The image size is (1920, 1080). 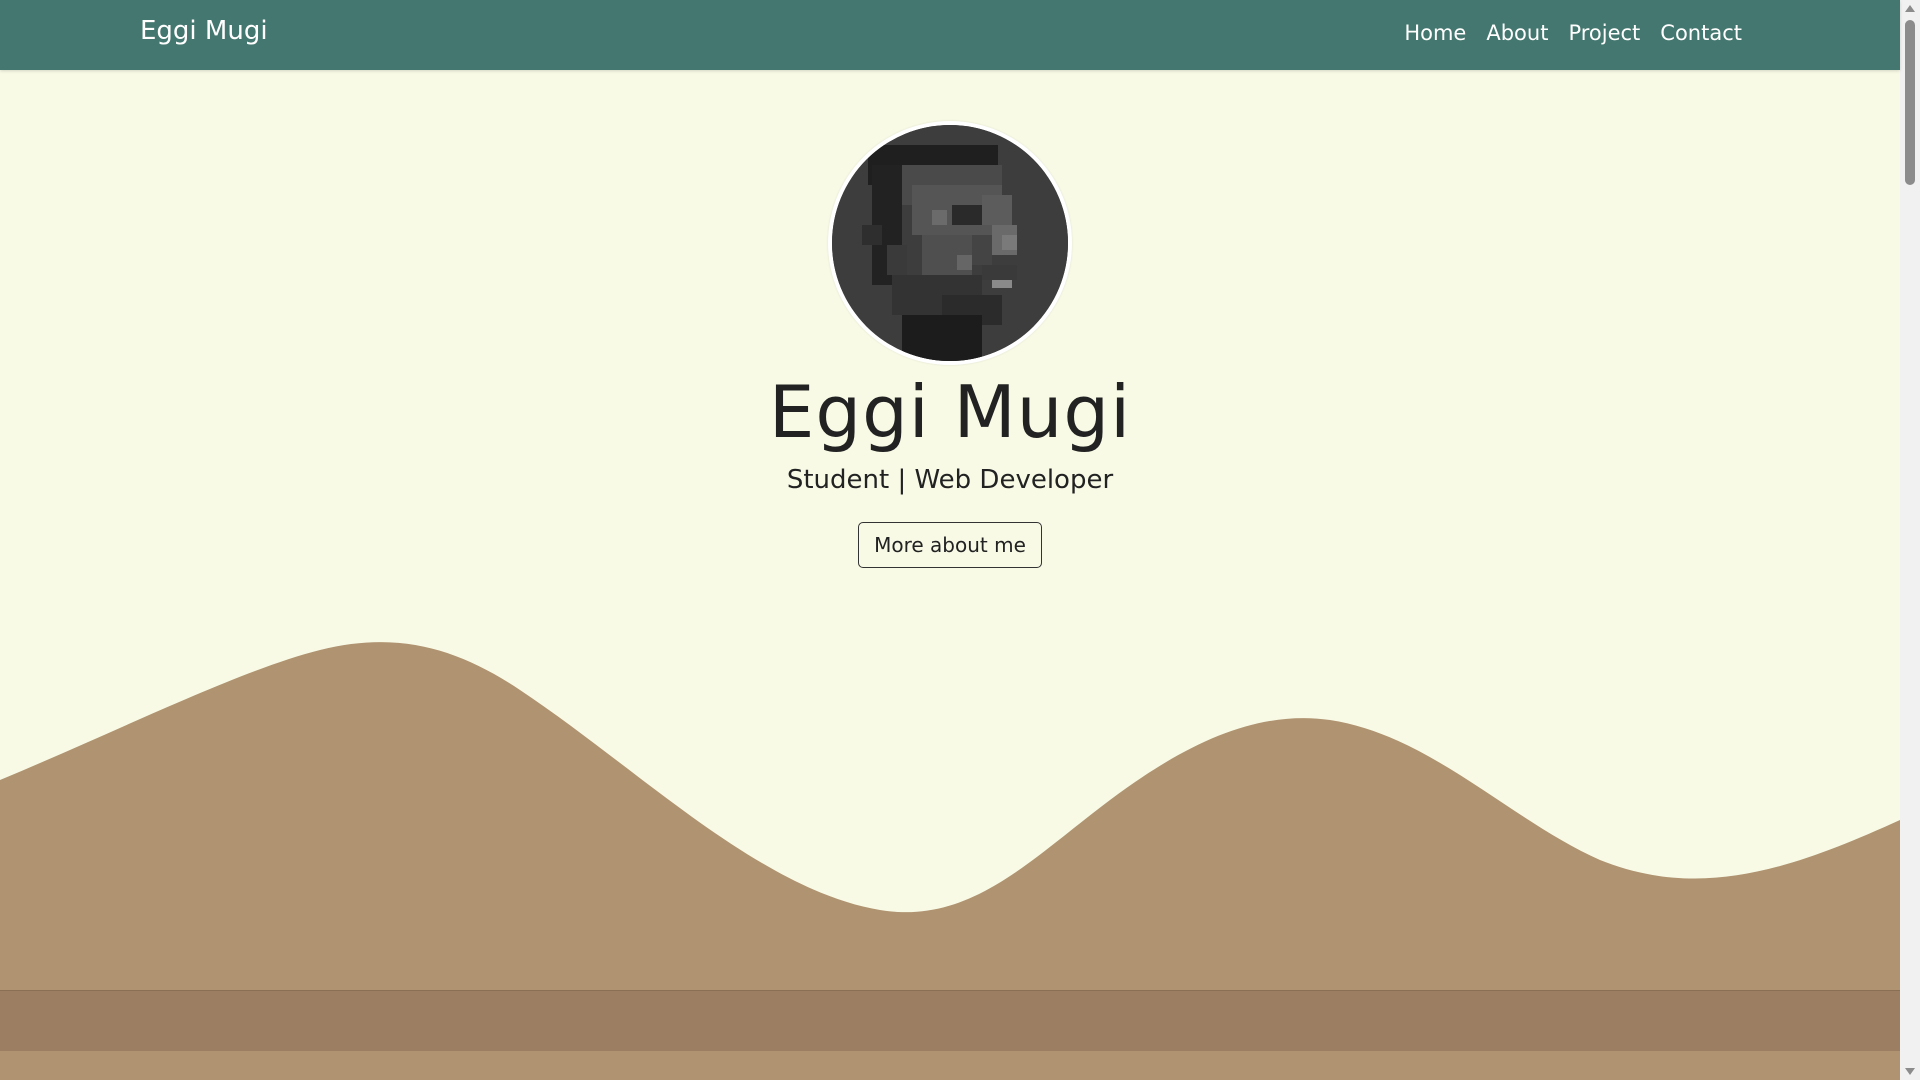 I want to click on footer-band, so click(x=950, y=1065).